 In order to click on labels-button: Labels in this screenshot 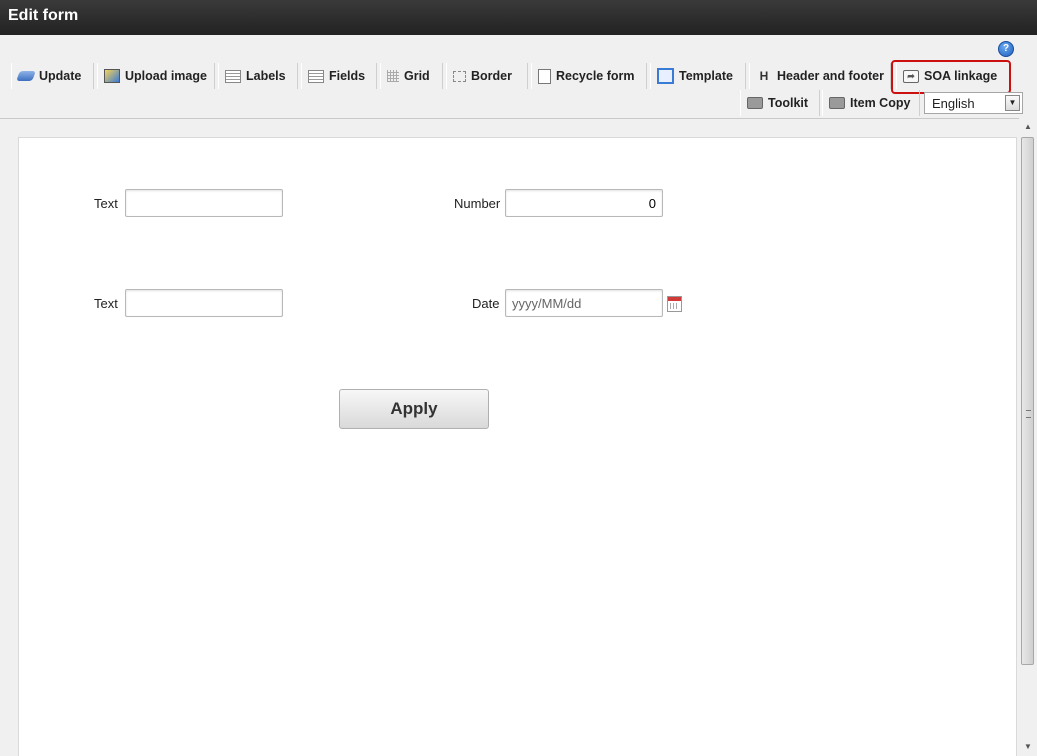, I will do `click(258, 76)`.